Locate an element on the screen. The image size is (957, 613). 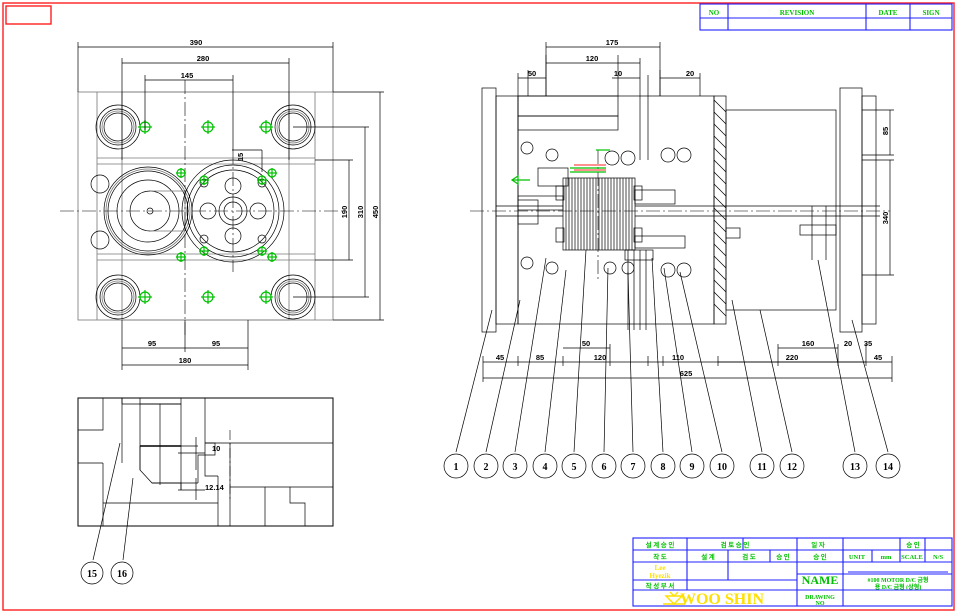
designer-name-line2: Hyezik is located at coordinates (660, 576).